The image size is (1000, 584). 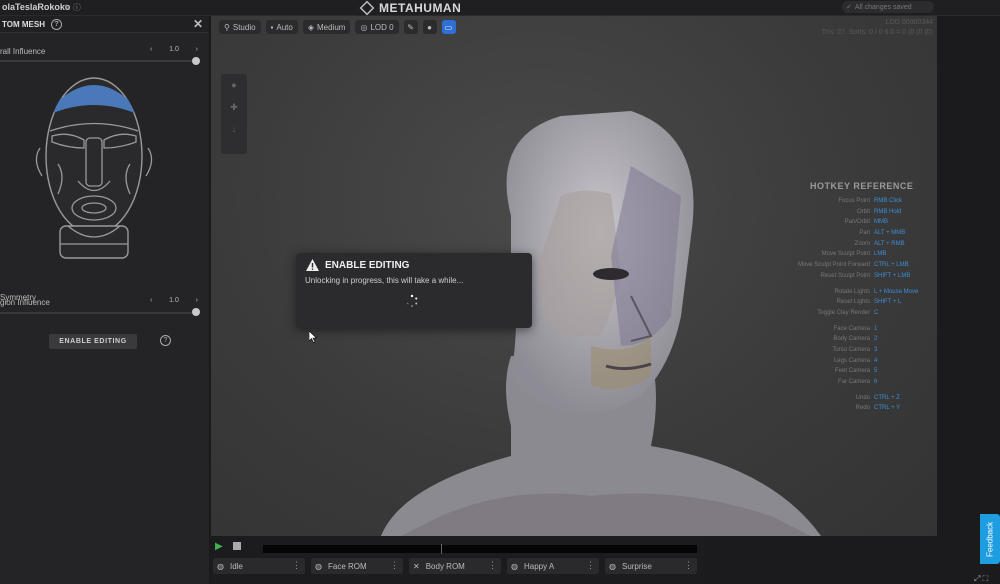 What do you see at coordinates (851, 339) in the screenshot?
I see `hotkey-action: Body Camera` at bounding box center [851, 339].